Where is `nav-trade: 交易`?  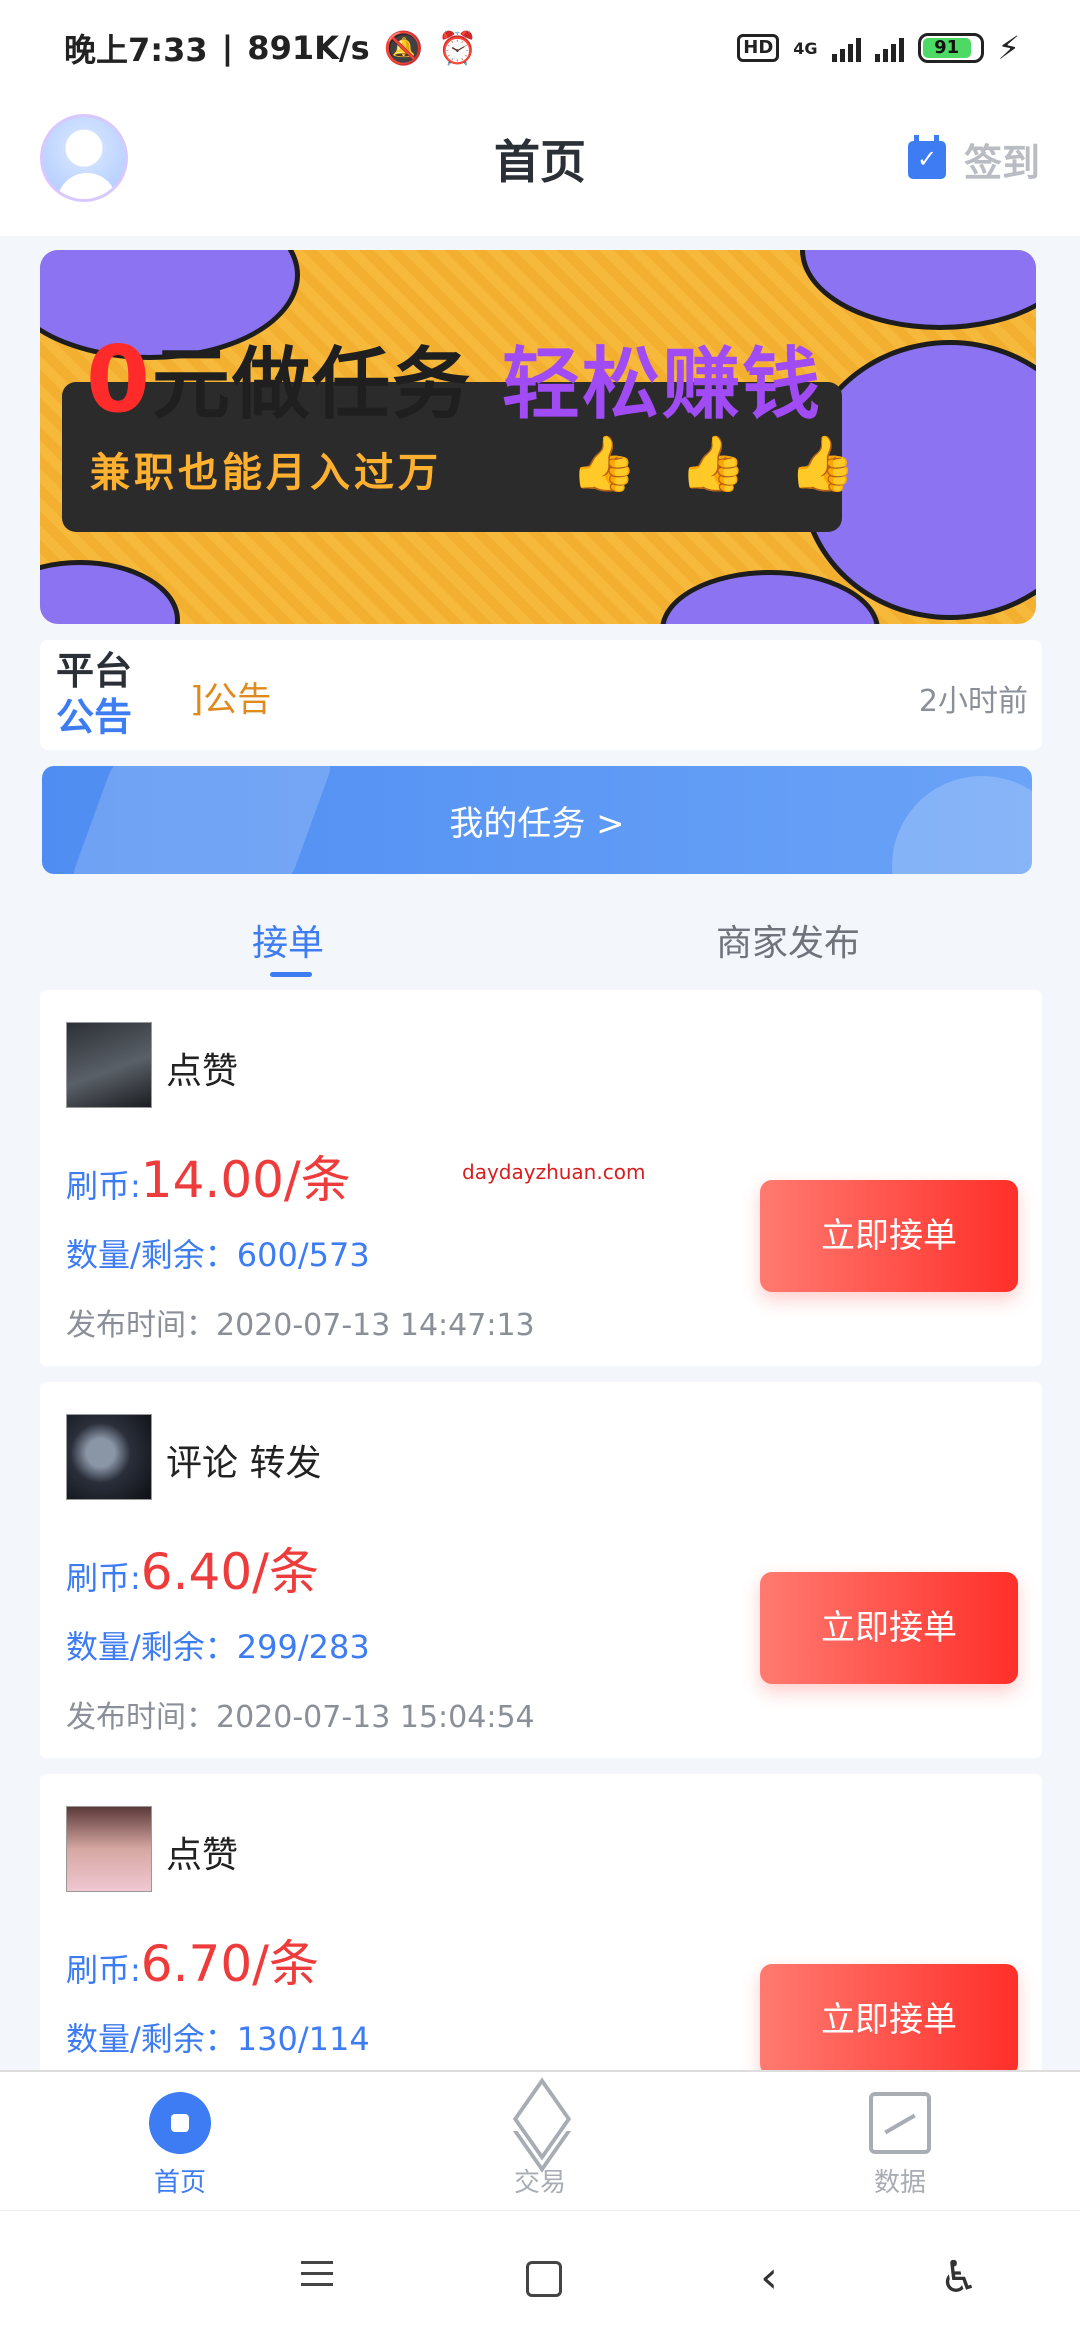 nav-trade: 交易 is located at coordinates (540, 2145).